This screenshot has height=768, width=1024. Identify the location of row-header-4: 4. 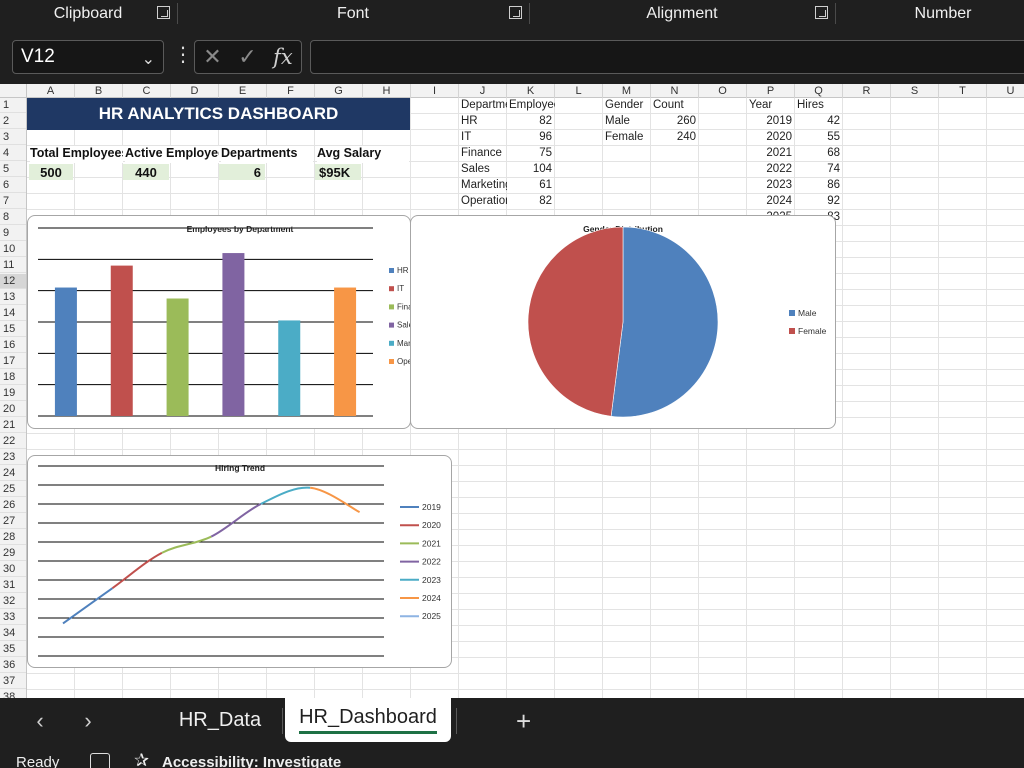
(13, 153).